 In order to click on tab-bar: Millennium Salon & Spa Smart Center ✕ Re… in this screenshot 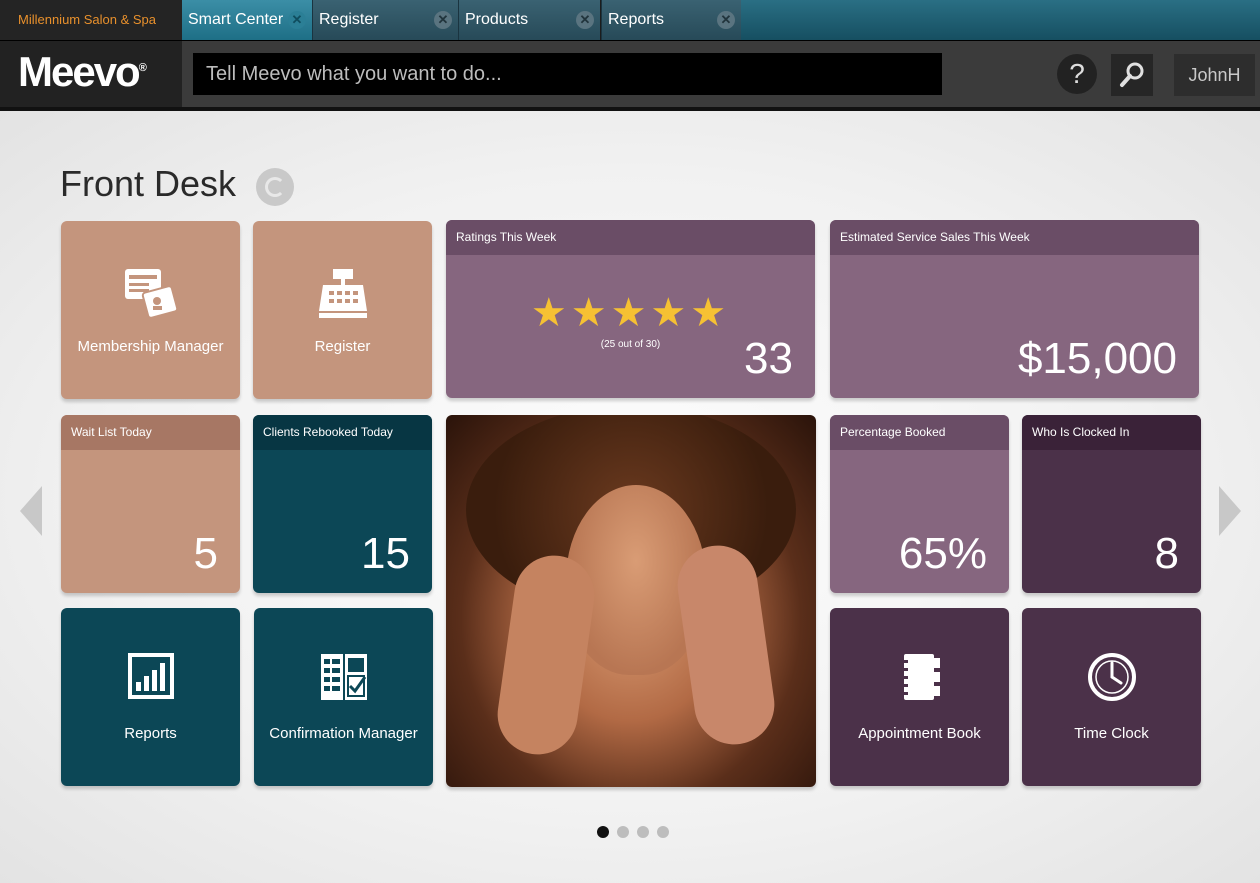, I will do `click(630, 20)`.